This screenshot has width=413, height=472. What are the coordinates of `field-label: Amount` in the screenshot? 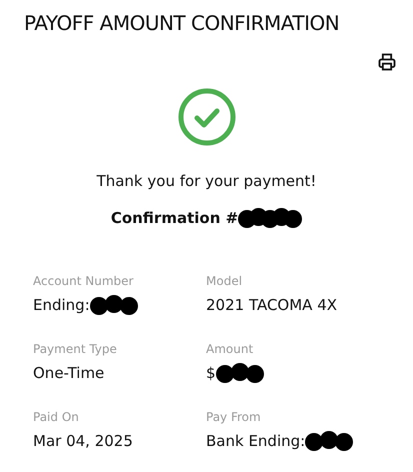 It's located at (230, 349).